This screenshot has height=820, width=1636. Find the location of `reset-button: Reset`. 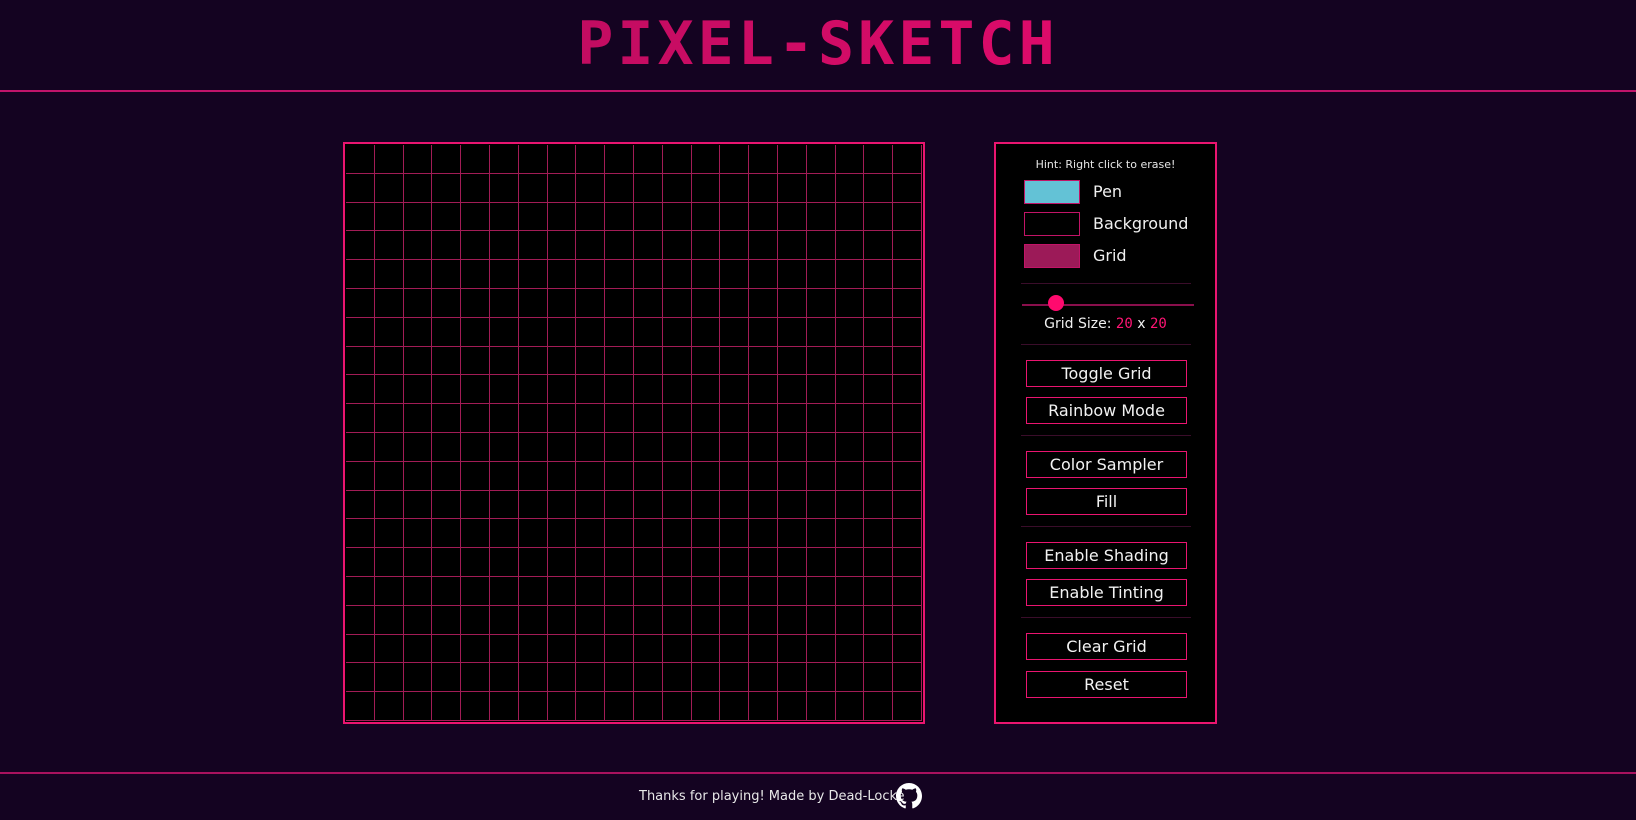

reset-button: Reset is located at coordinates (1106, 684).